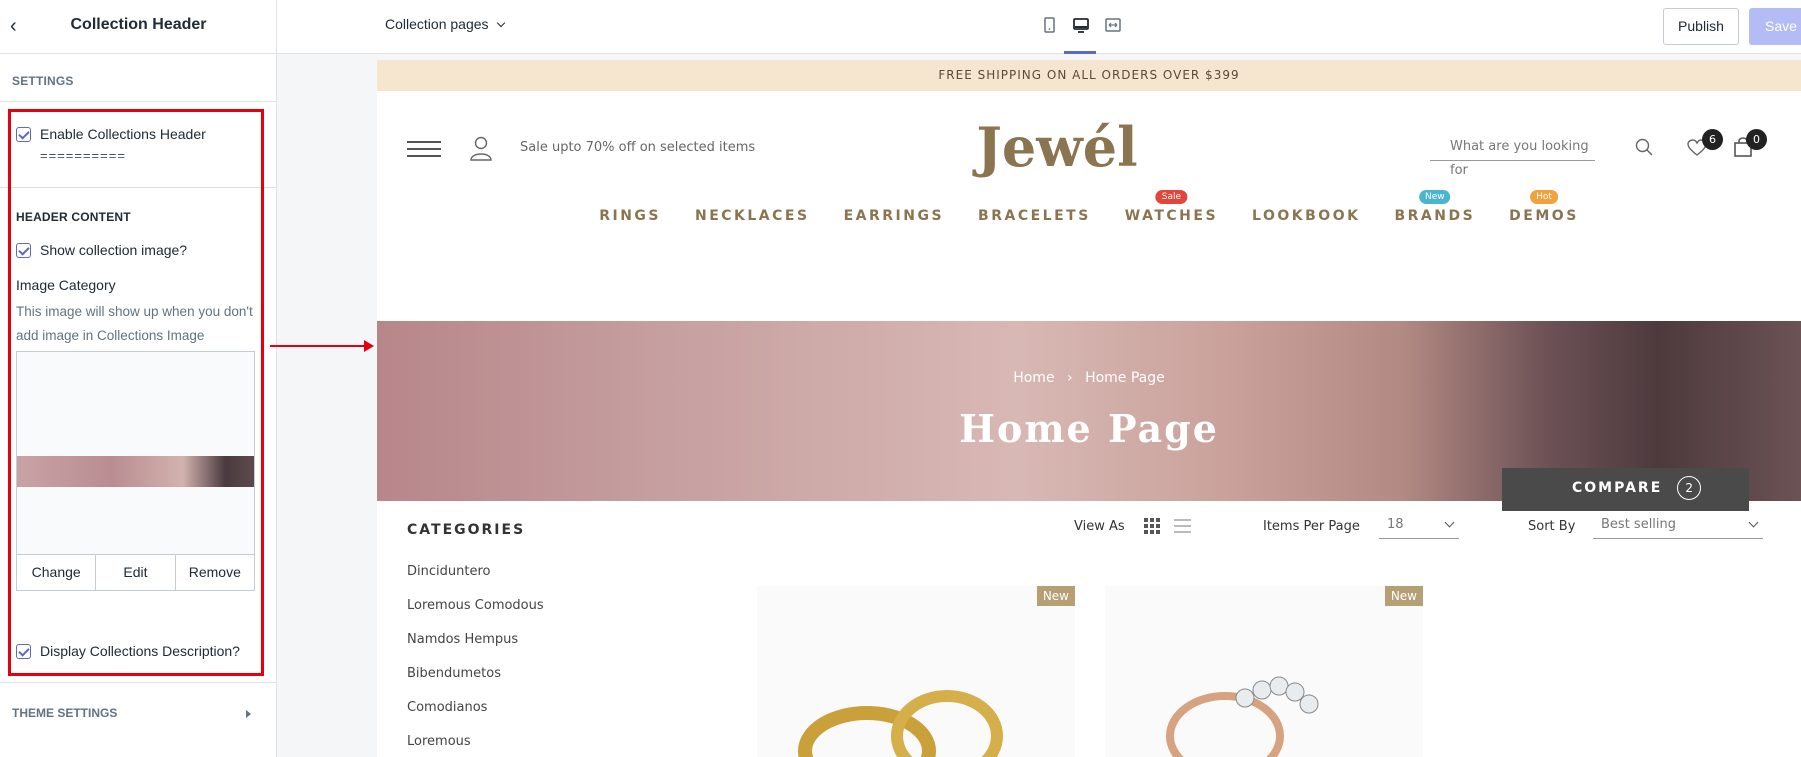 The image size is (1801, 757). I want to click on desktop-icon, so click(1081, 25).